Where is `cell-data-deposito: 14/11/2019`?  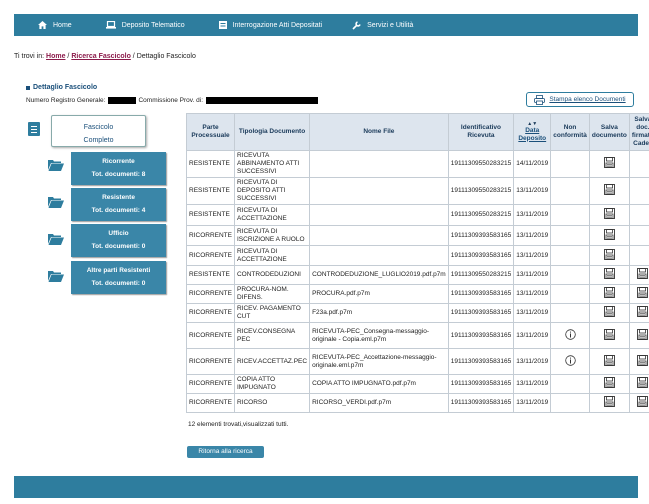
cell-data-deposito: 14/11/2019 is located at coordinates (532, 164).